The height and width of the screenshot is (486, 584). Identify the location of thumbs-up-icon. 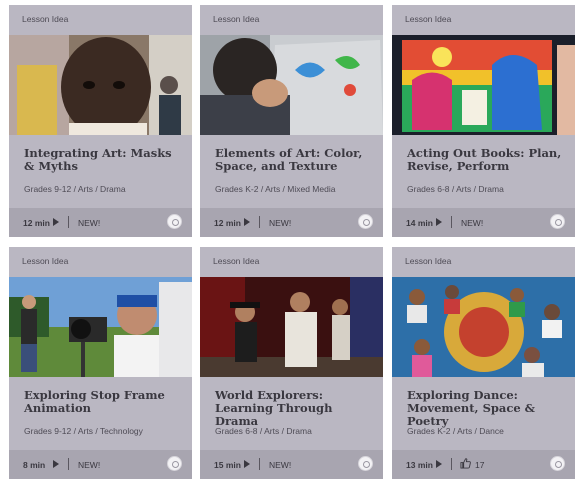
(465, 463).